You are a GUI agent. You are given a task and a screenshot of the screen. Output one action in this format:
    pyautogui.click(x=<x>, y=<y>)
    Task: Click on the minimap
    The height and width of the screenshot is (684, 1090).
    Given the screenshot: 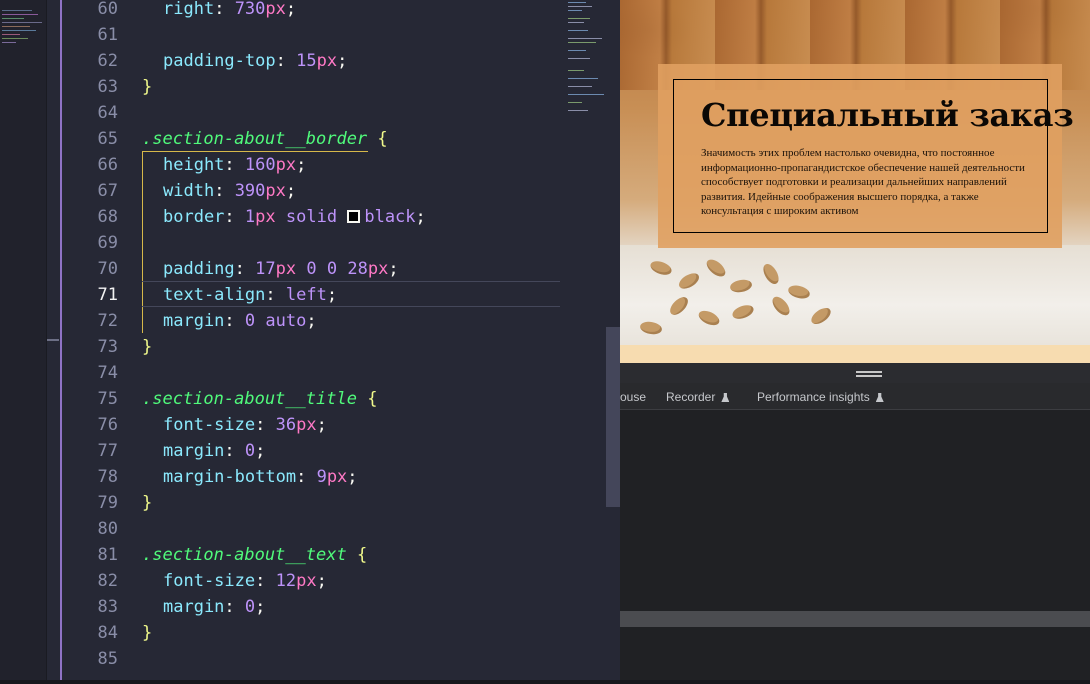 What is the action you would take?
    pyautogui.click(x=586, y=342)
    